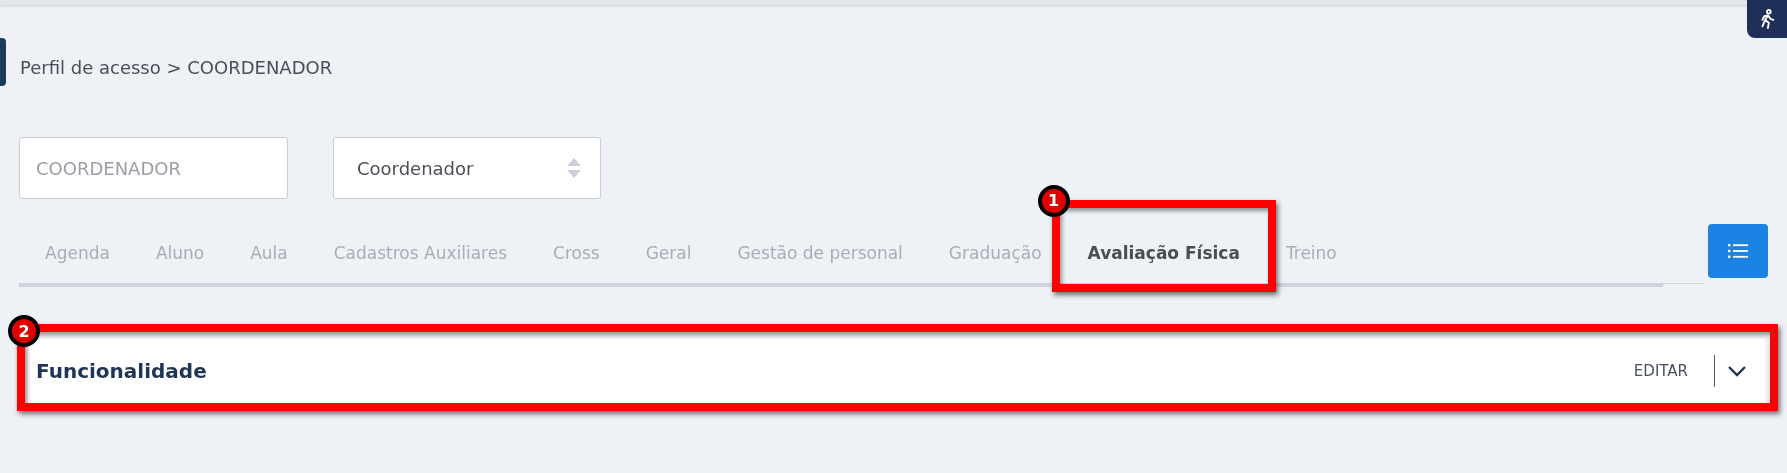 This screenshot has width=1787, height=473. What do you see at coordinates (995, 252) in the screenshot?
I see `tab: Graduação` at bounding box center [995, 252].